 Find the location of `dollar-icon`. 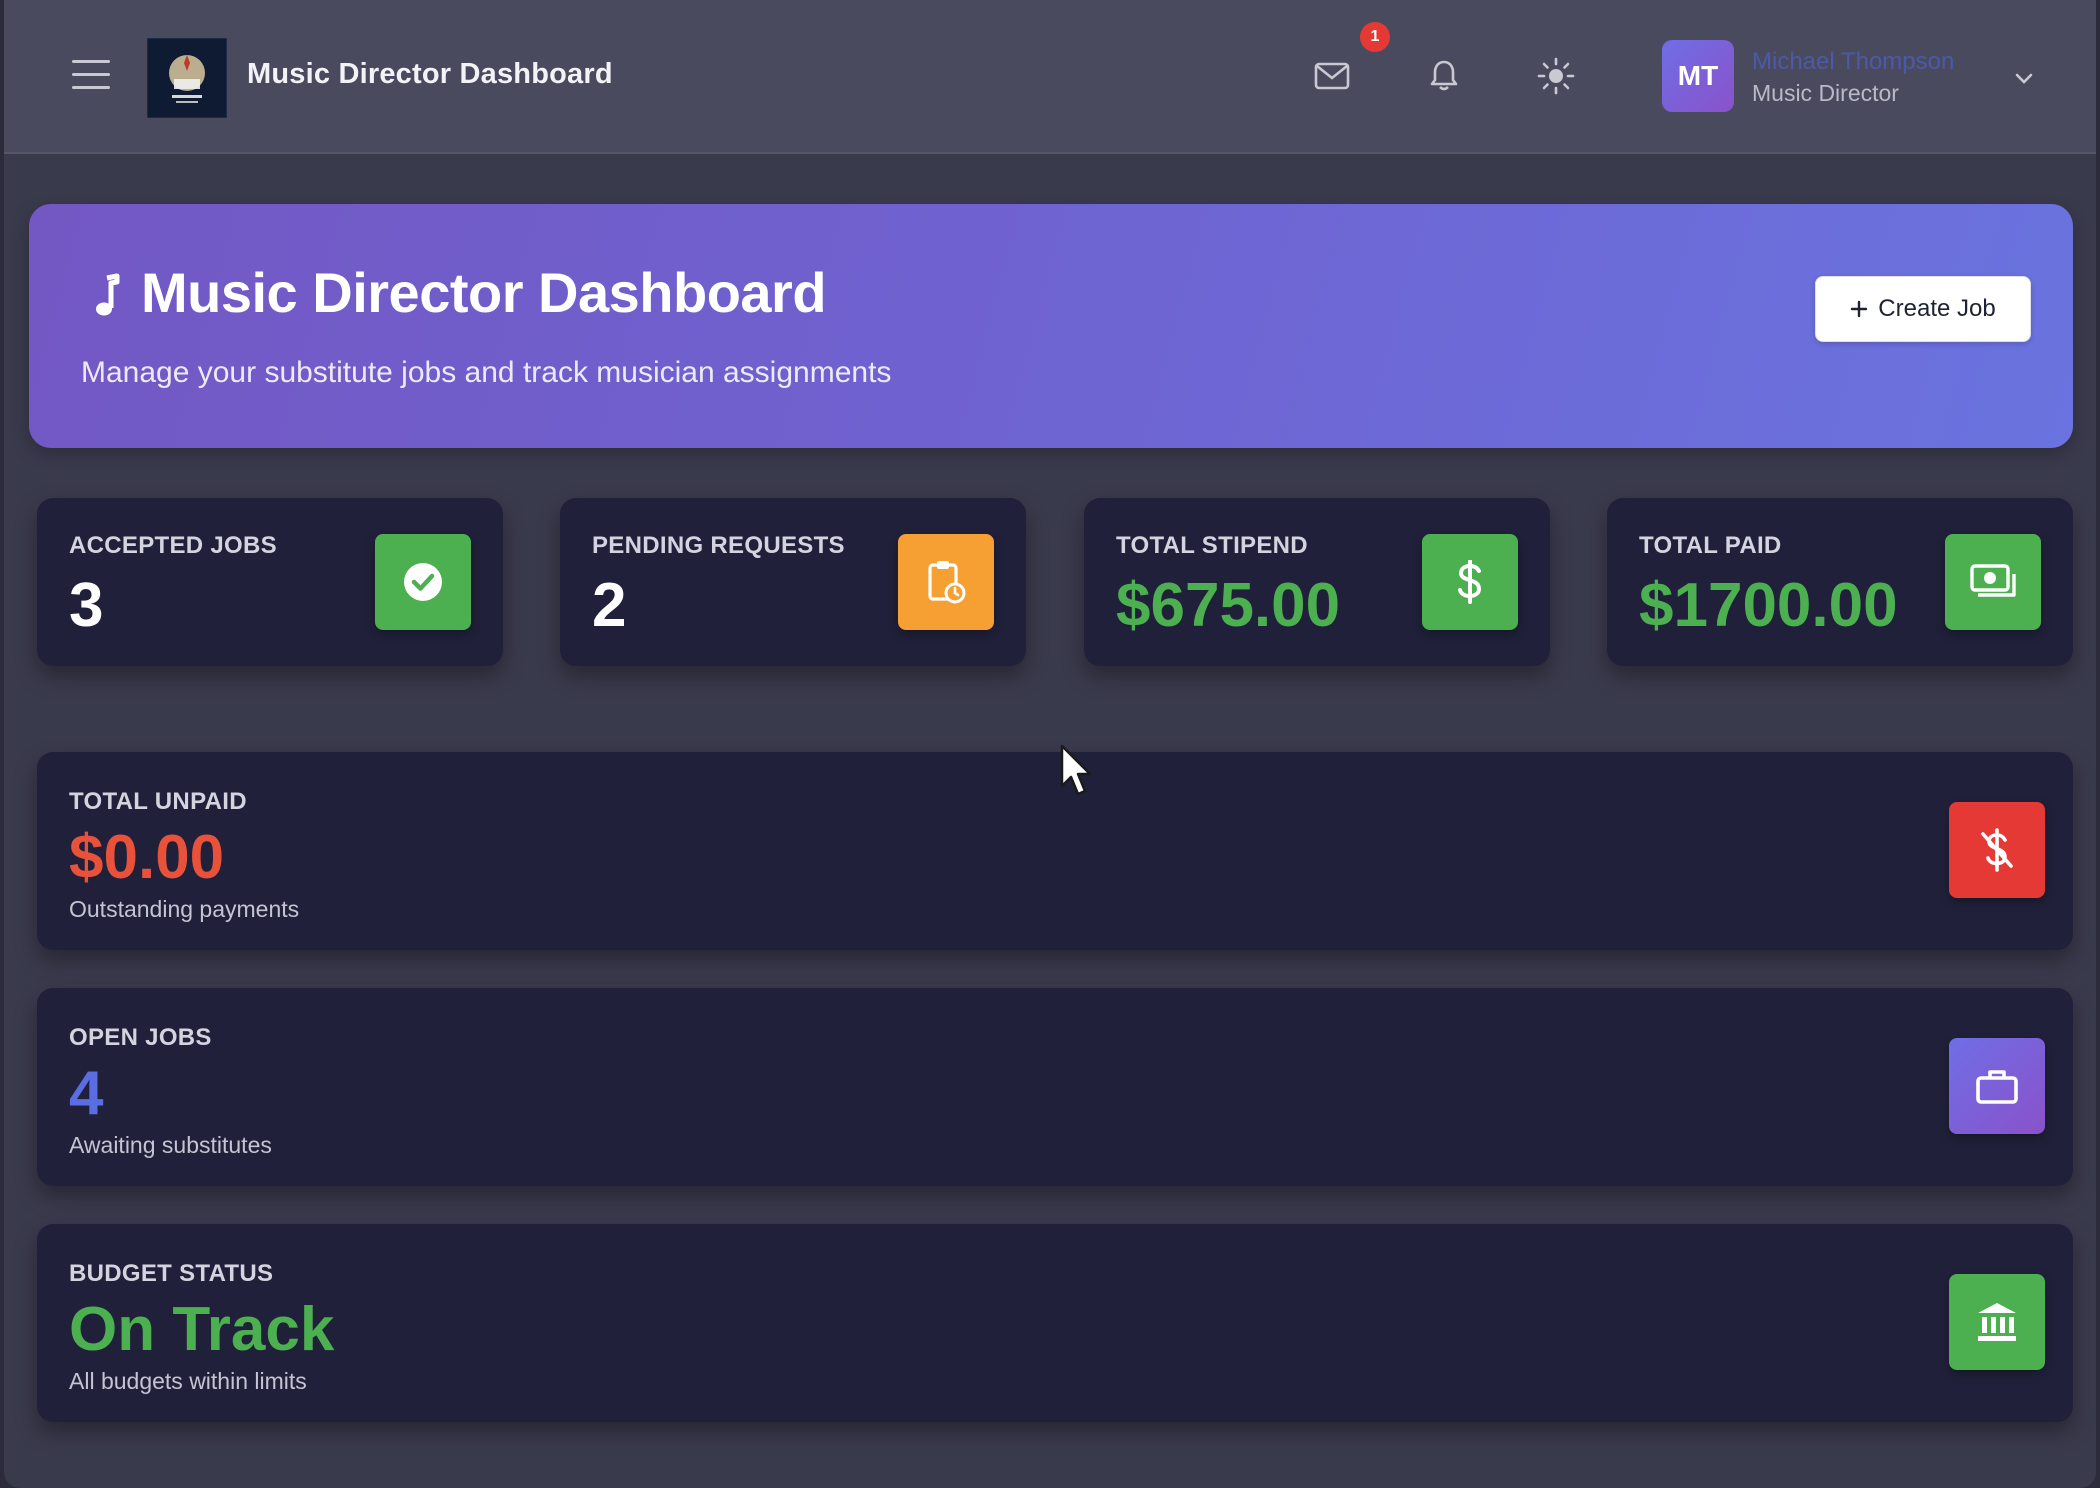

dollar-icon is located at coordinates (1470, 582).